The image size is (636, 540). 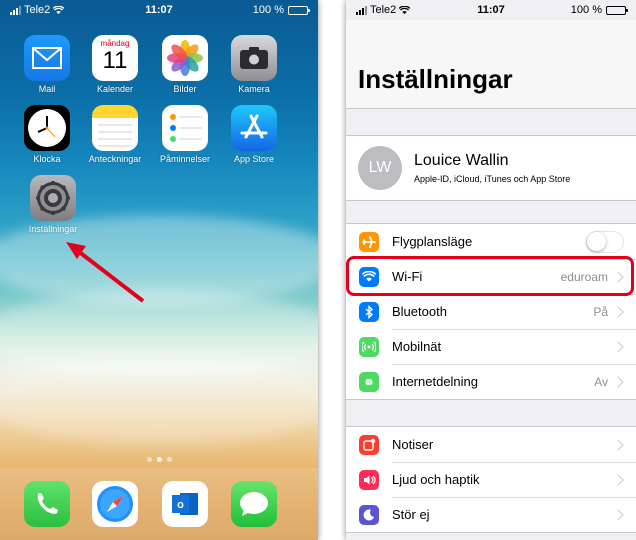 I want to click on avatar: LW, so click(x=380, y=168).